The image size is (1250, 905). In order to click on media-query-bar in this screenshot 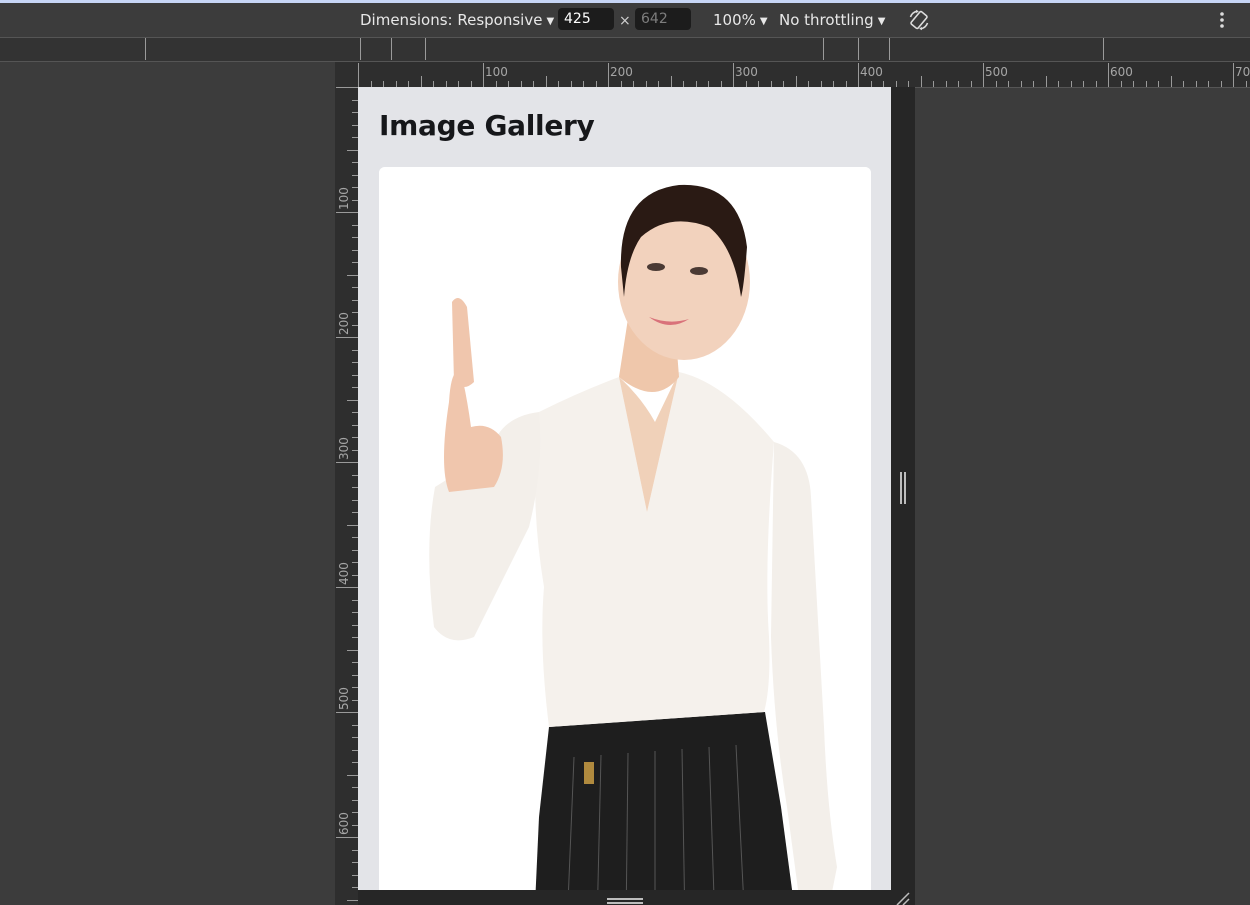, I will do `click(625, 50)`.